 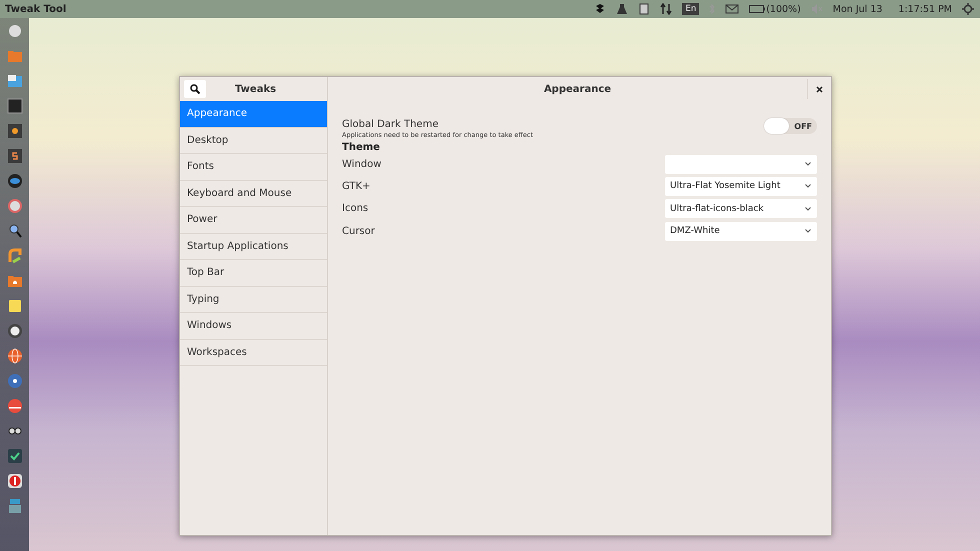 I want to click on keyboard-layout-indicator: En, so click(x=691, y=9).